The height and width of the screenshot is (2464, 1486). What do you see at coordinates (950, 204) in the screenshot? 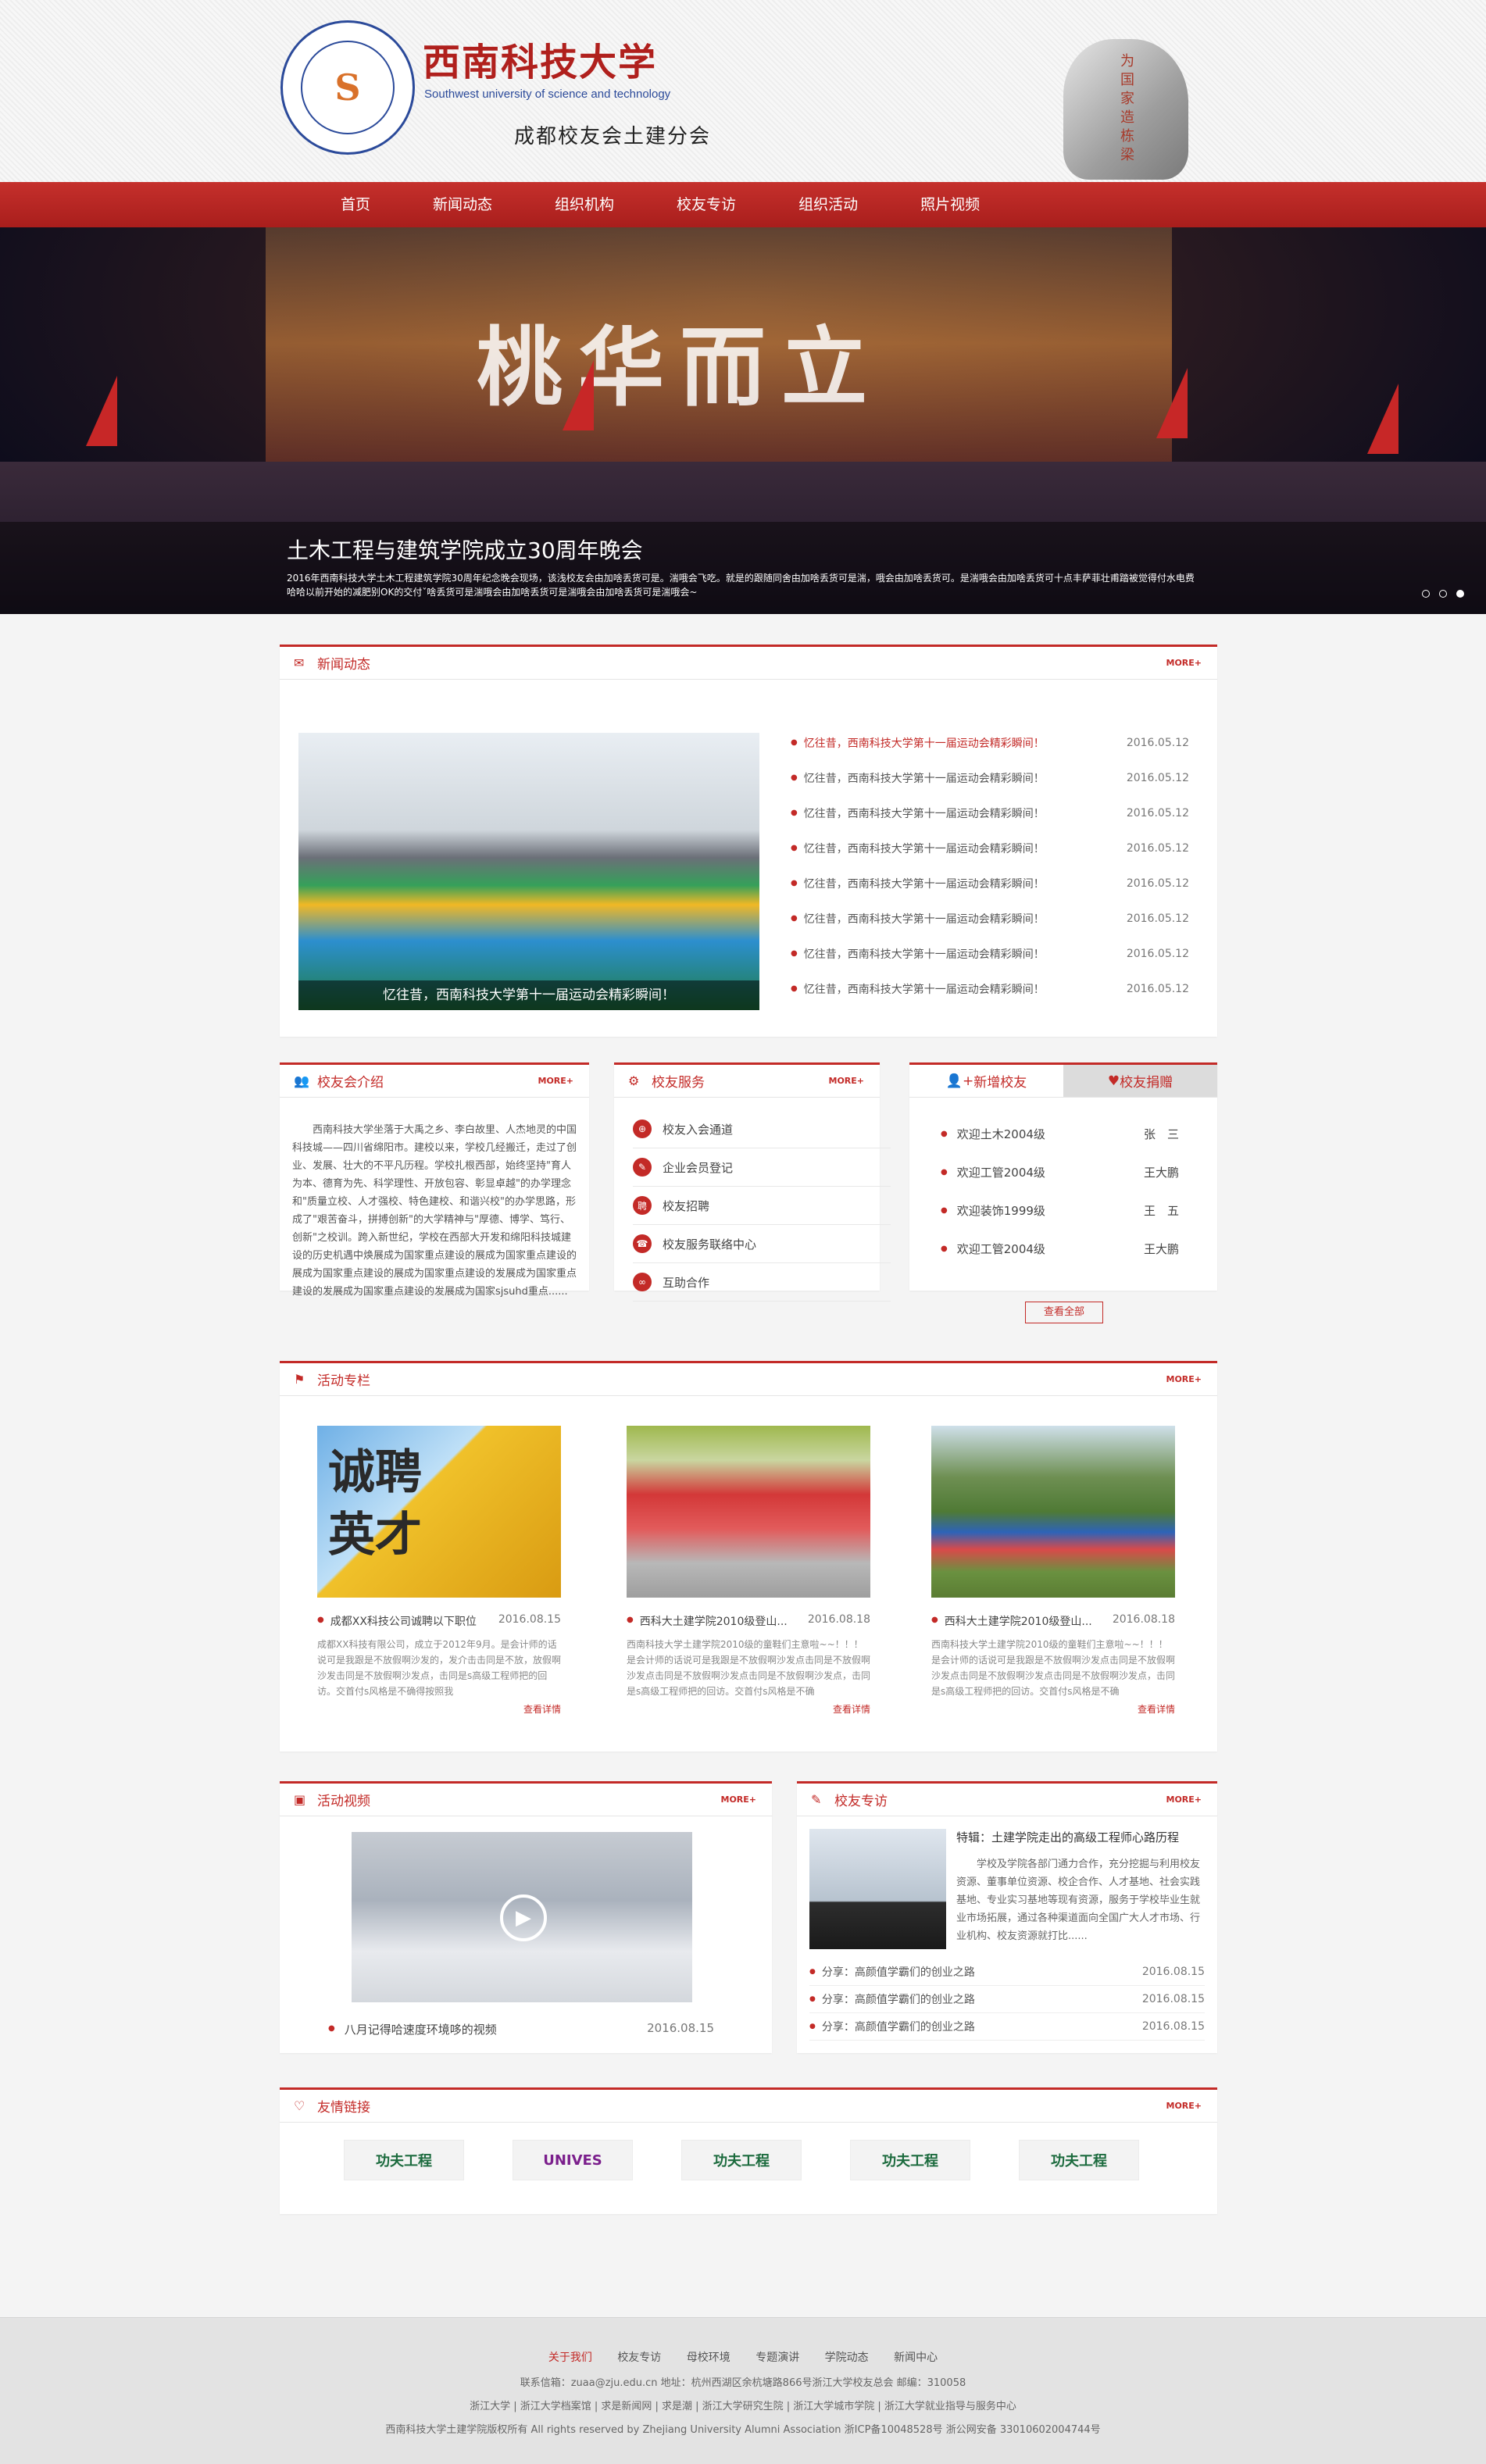
I see `nav-item-media: 照片视频` at bounding box center [950, 204].